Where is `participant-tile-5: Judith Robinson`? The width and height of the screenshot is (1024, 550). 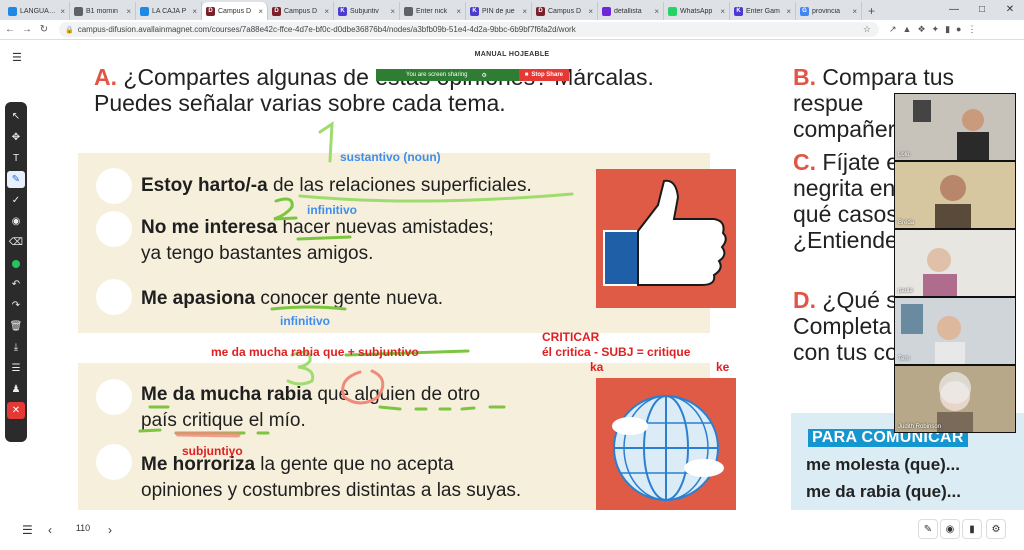
participant-tile-5: Judith Robinson is located at coordinates (955, 399).